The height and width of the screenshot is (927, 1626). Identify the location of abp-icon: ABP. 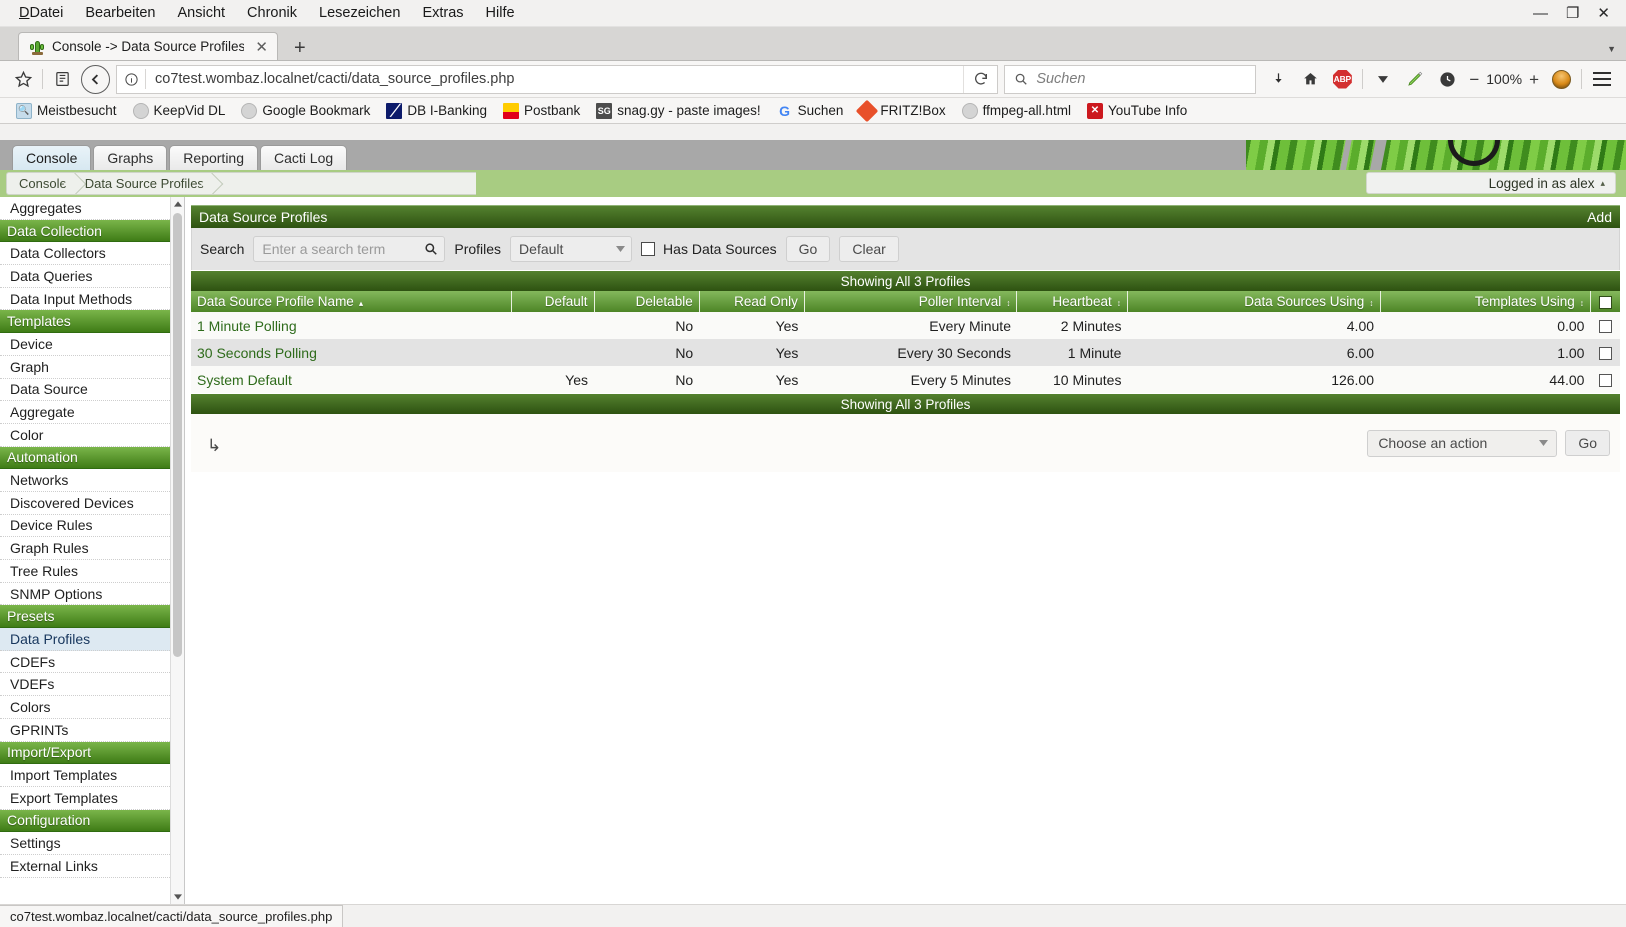
(1342, 79).